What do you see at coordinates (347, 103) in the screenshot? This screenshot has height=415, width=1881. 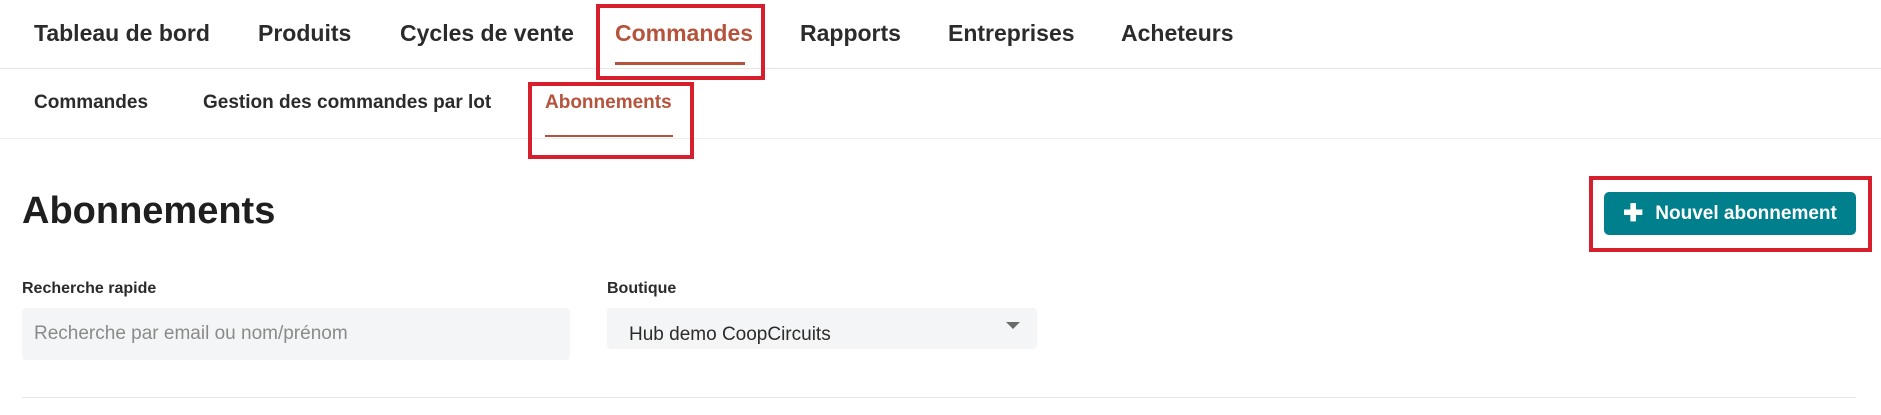 I see `subnav-item-gestion-commandes-lot: Gestion des commandes par lot` at bounding box center [347, 103].